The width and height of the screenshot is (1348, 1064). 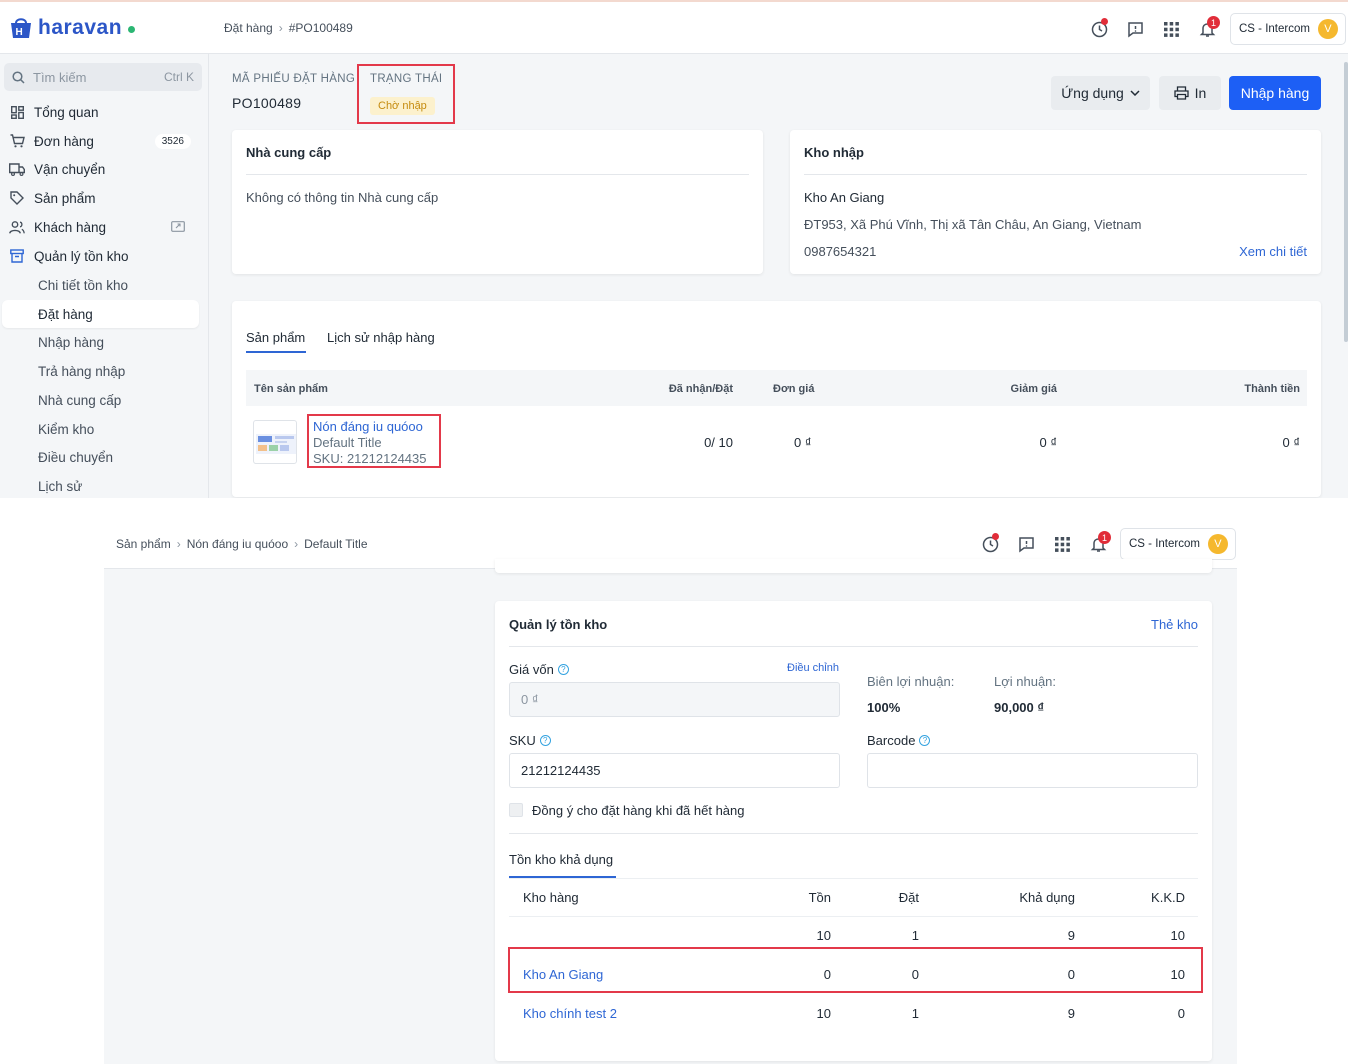 I want to click on sidebar-sub-stocktake: Kiểm kho, so click(x=104, y=429).